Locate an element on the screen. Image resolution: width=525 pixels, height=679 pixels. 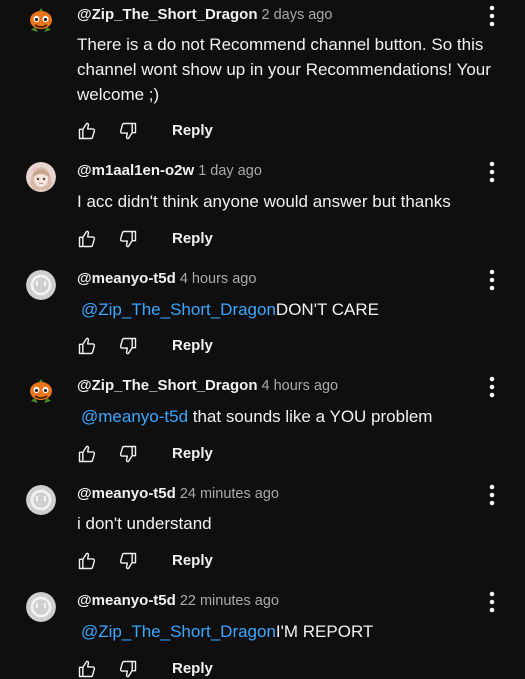
comment-time: 1 day ago is located at coordinates (230, 171).